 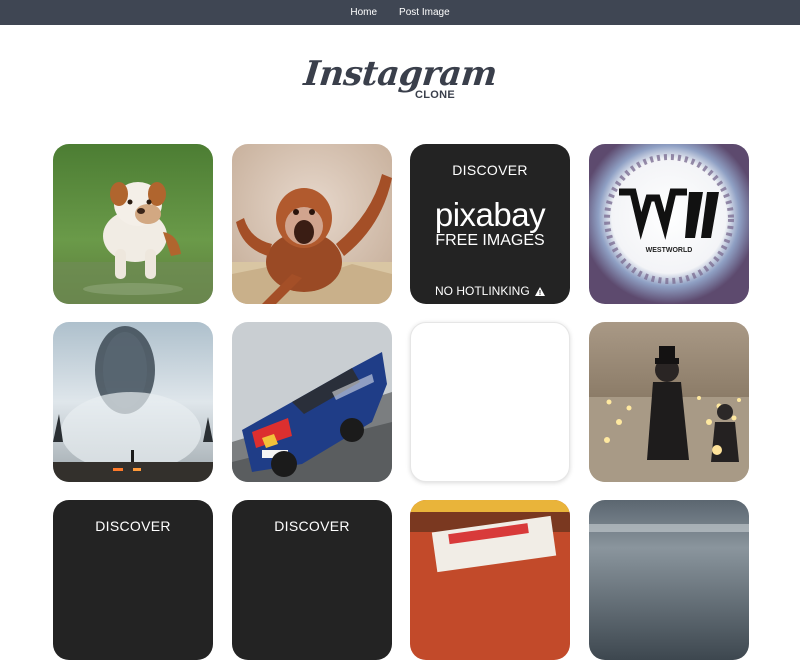 I want to click on post-image-empty, so click(x=490, y=402).